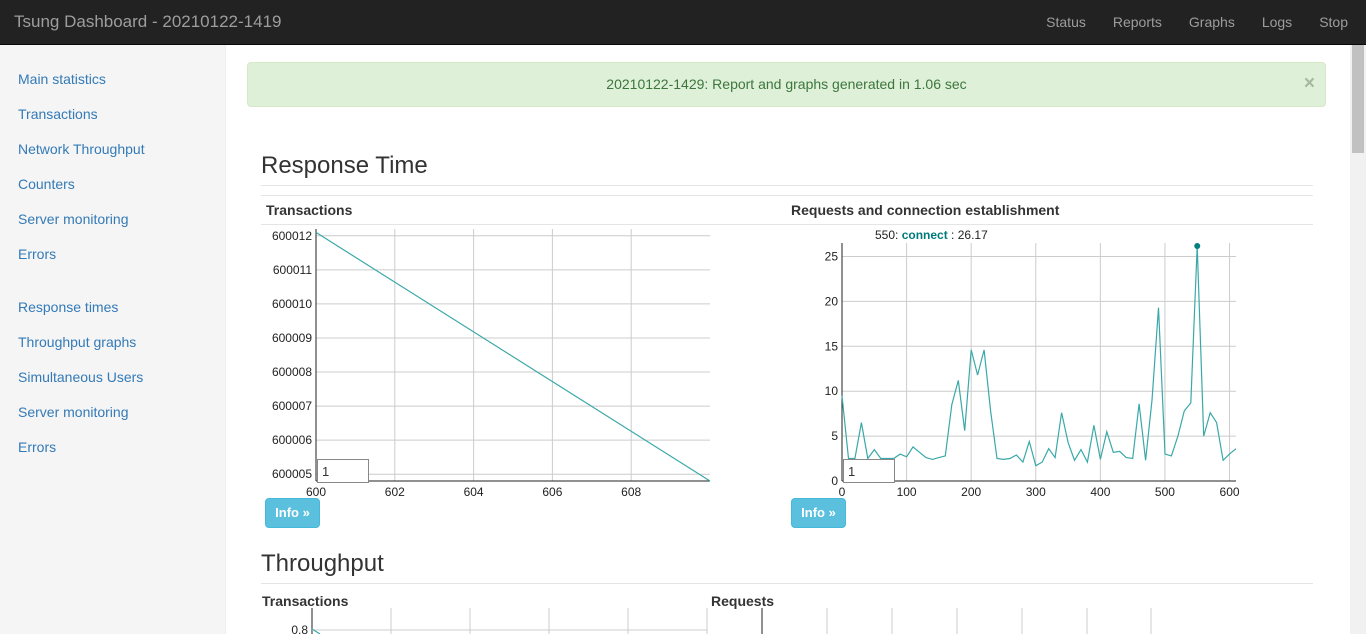  Describe the element at coordinates (743, 601) in the screenshot. I see `panel-title-throughput-requests: Requests` at that location.